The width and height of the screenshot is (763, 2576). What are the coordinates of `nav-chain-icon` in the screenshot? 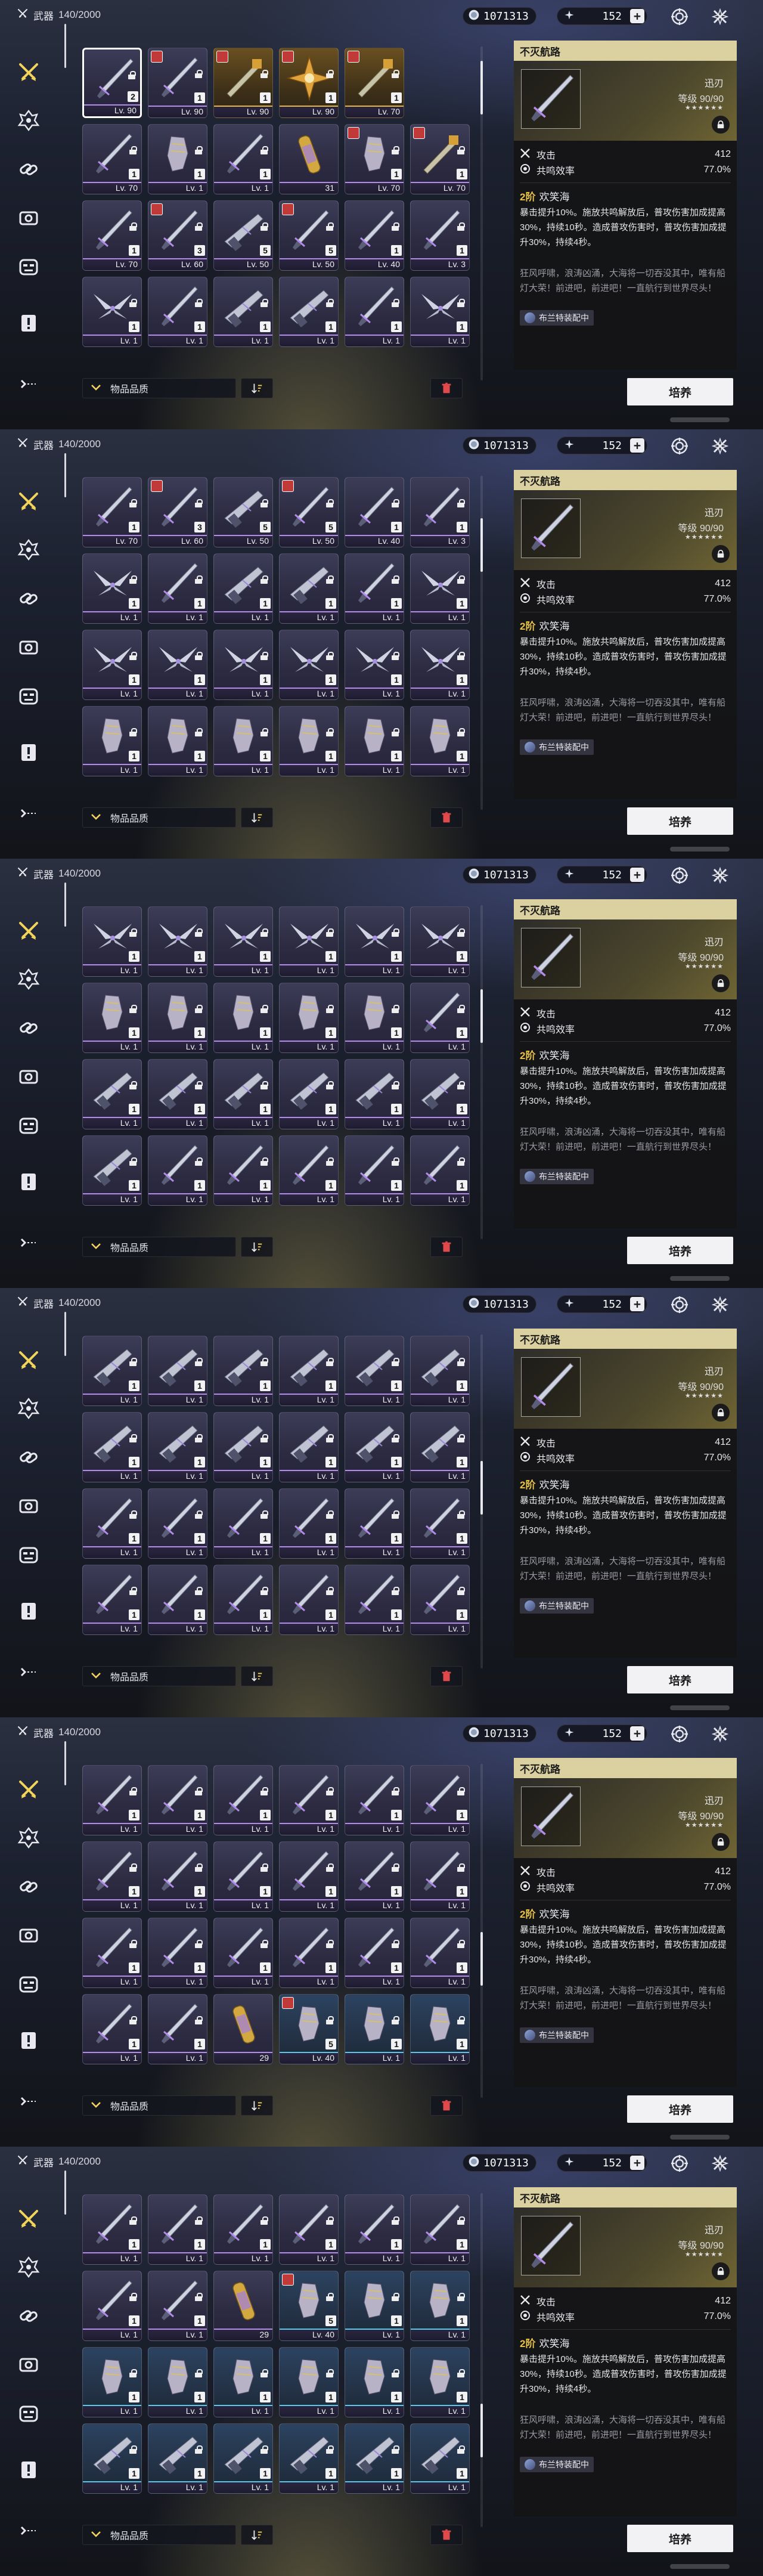 It's located at (28, 1457).